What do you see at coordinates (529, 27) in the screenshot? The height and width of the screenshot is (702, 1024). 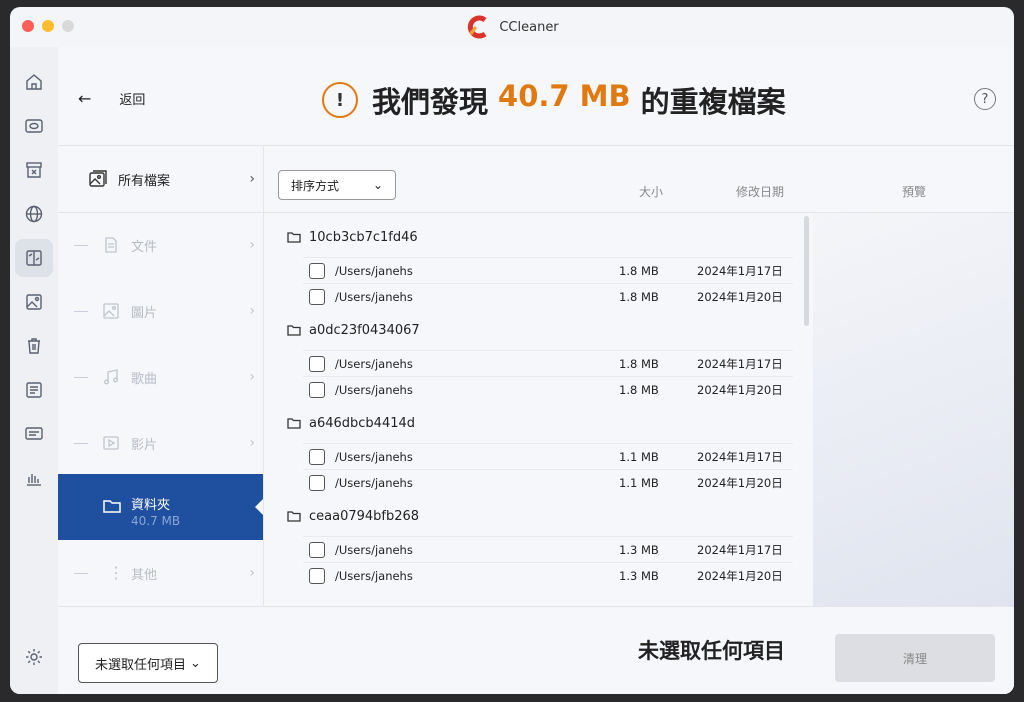 I see `app-title-text: CCleaner` at bounding box center [529, 27].